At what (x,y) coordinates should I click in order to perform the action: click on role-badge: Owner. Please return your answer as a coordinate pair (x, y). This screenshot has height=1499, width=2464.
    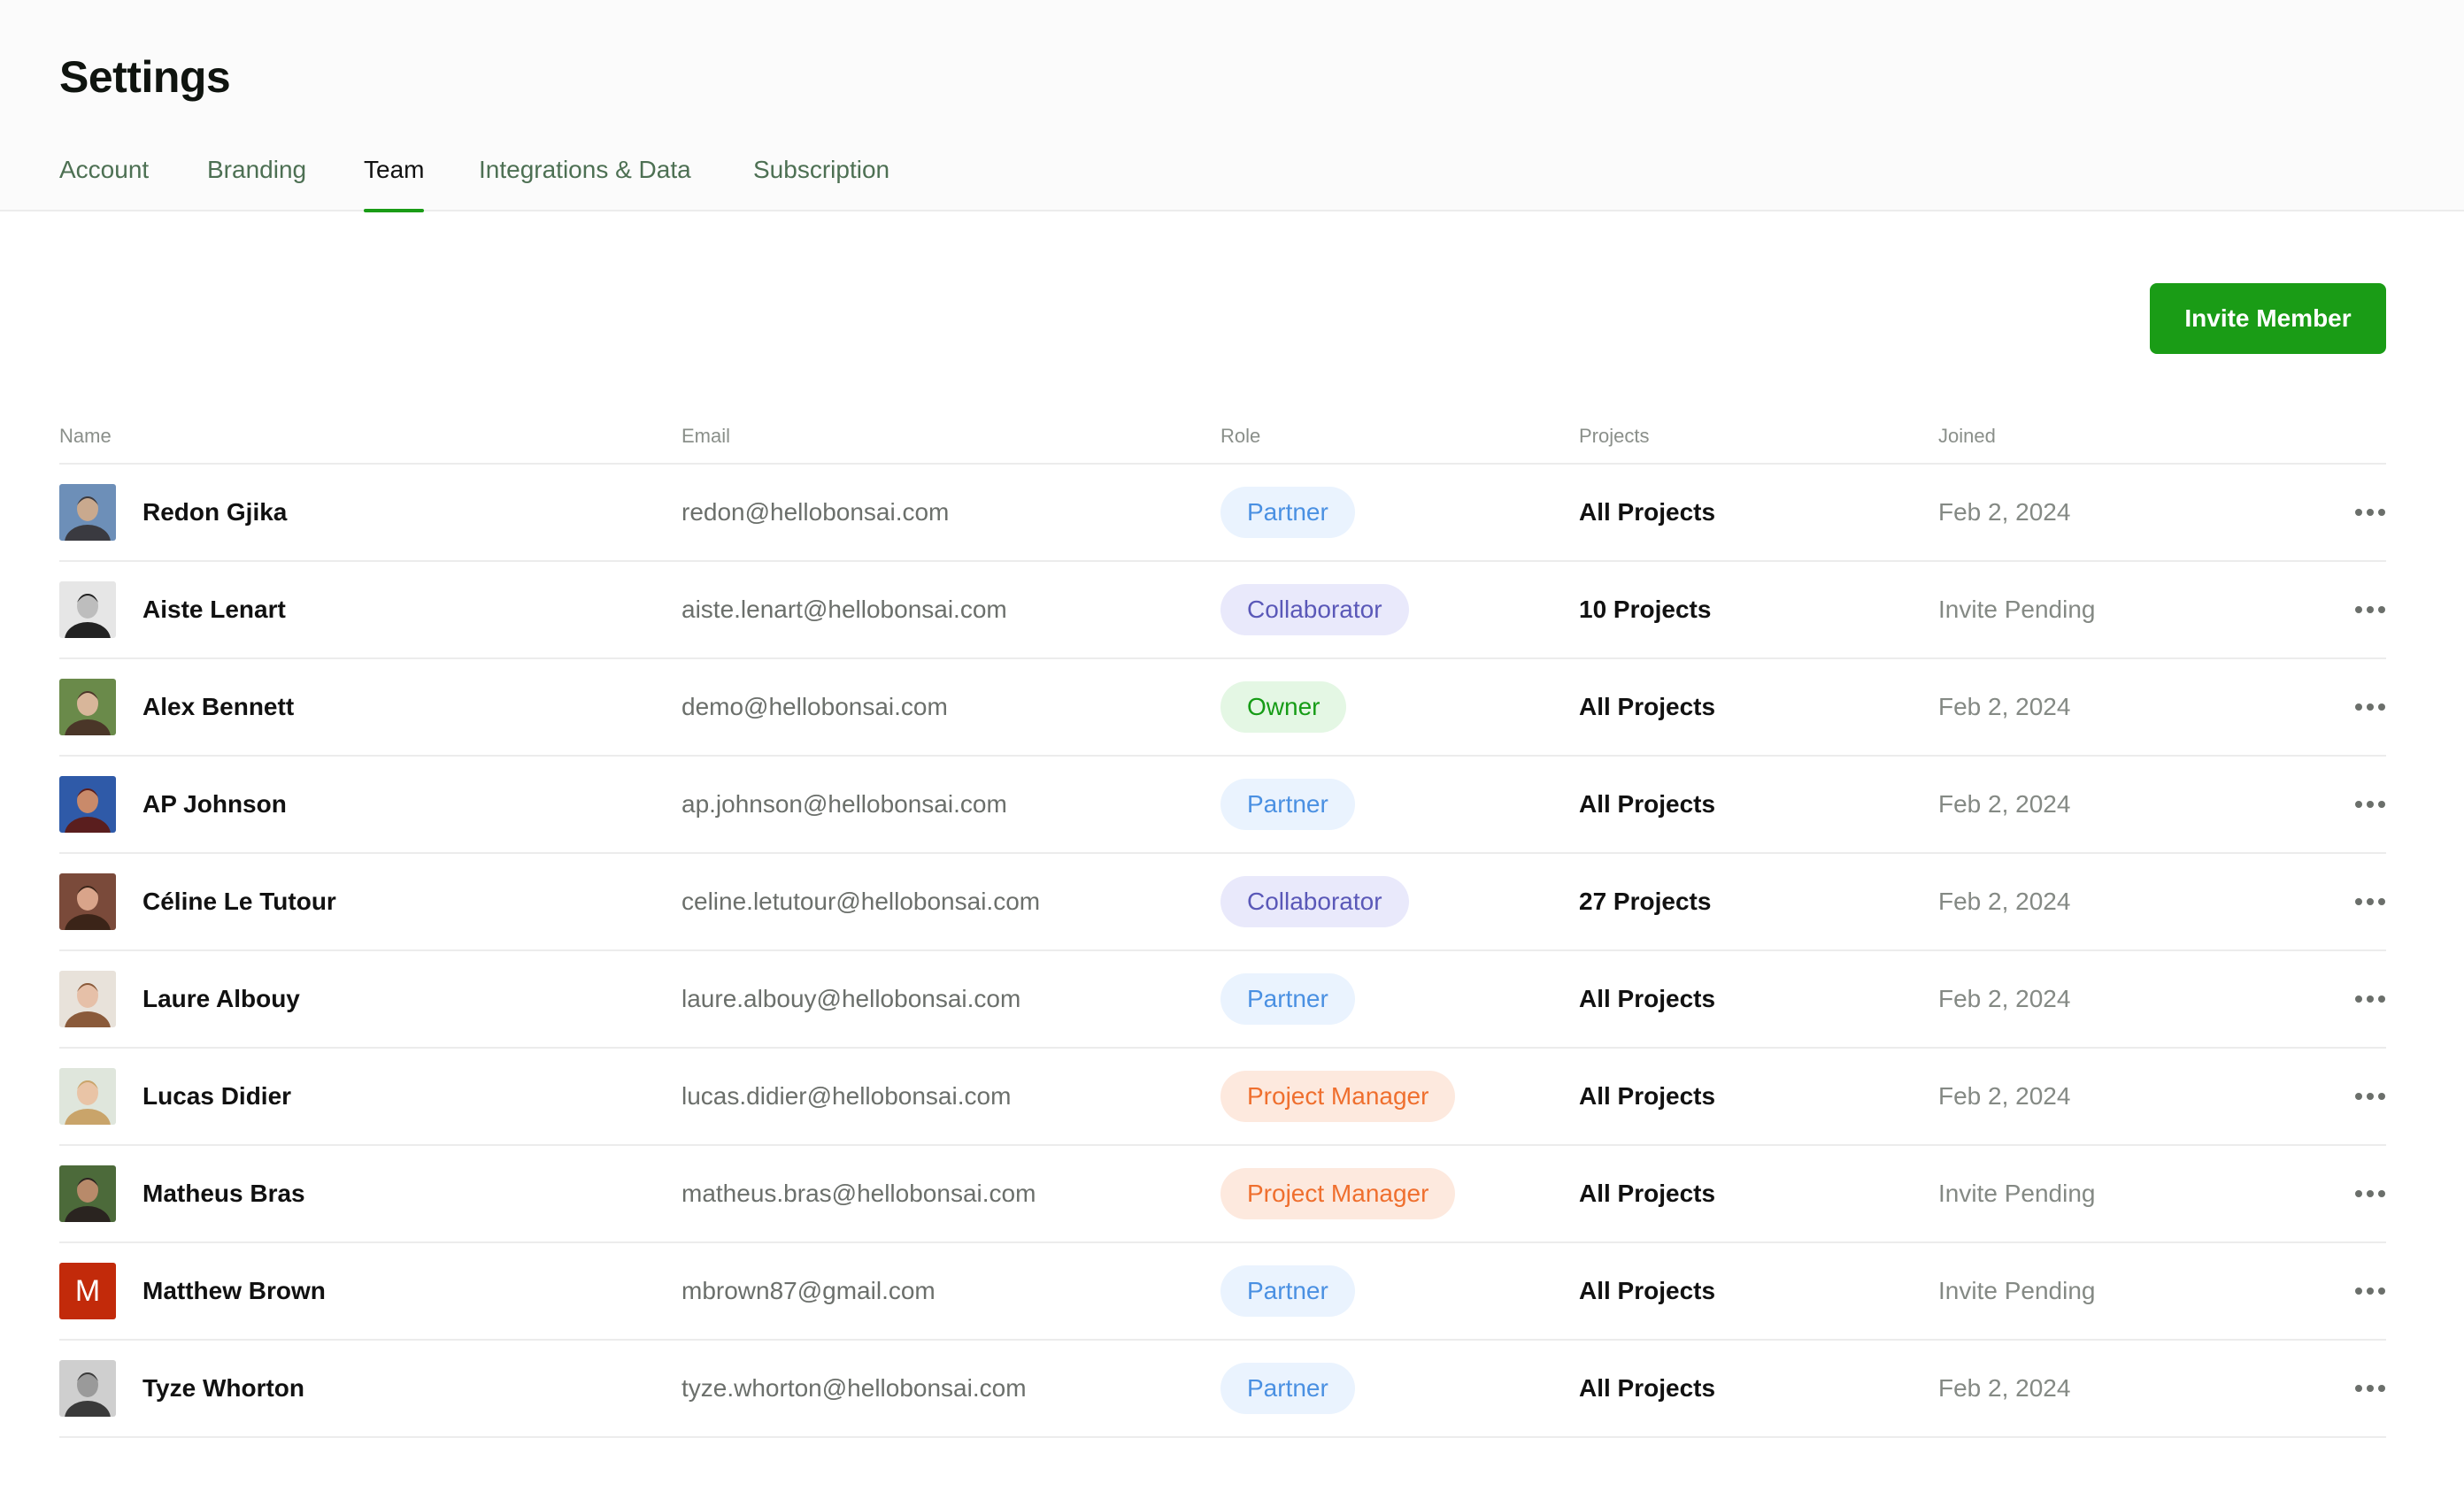
    Looking at the image, I should click on (1284, 707).